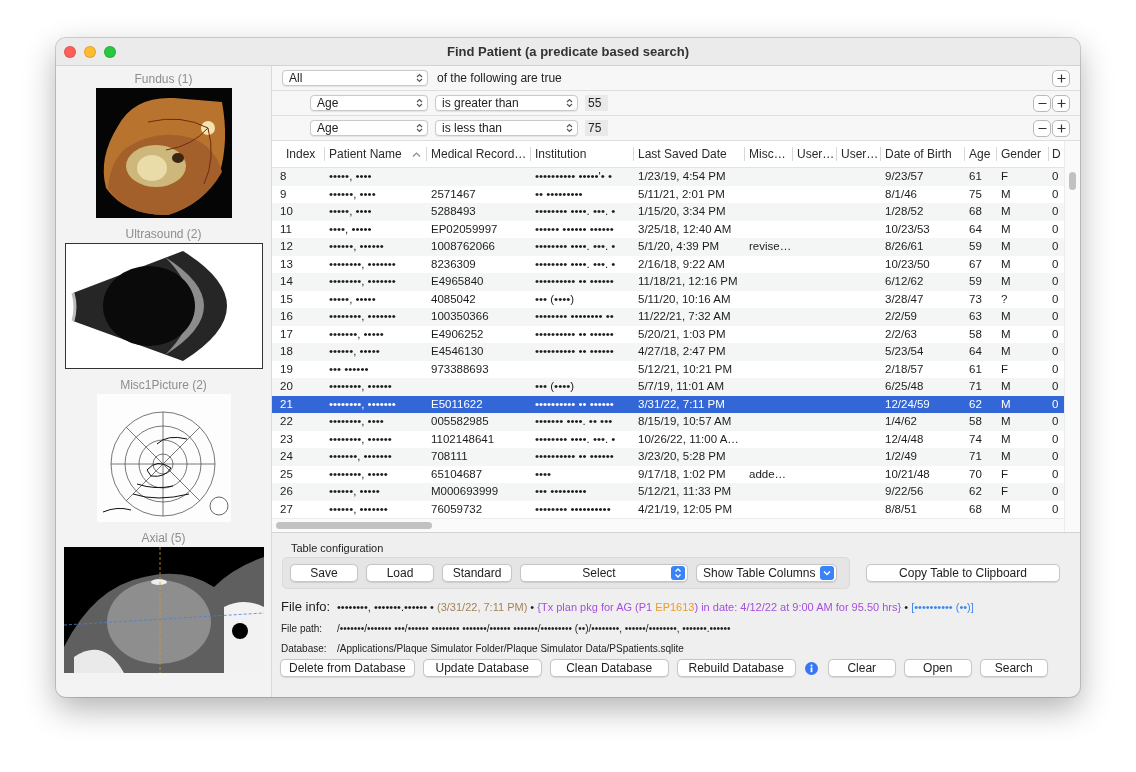 The image size is (1136, 772). Describe the element at coordinates (286, 334) in the screenshot. I see `row-number: 17` at that location.